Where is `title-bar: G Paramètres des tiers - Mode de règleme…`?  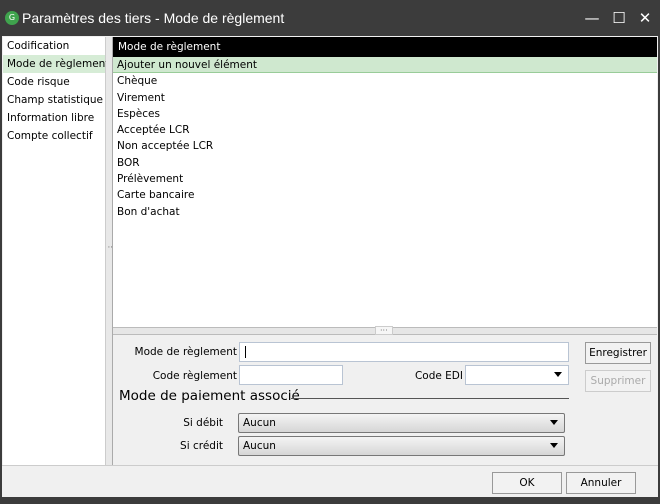 title-bar: G Paramètres des tiers - Mode de règleme… is located at coordinates (330, 18).